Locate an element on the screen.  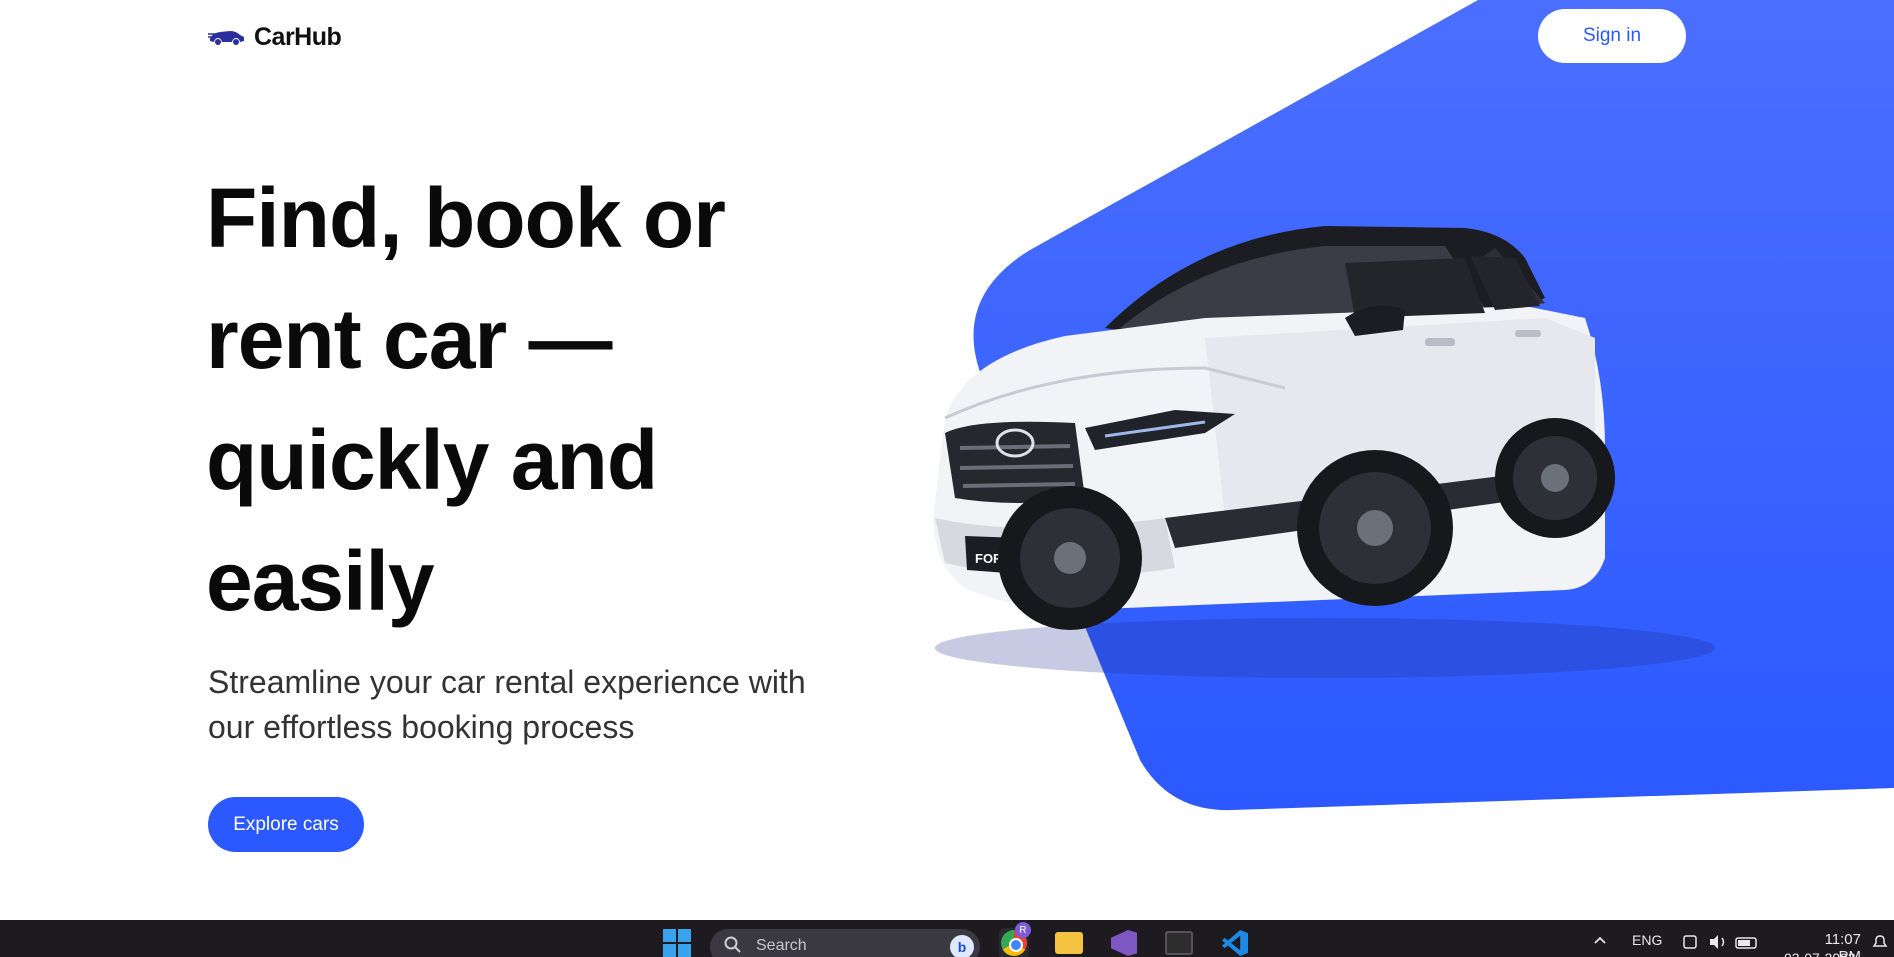
vscode-icon is located at coordinates (1235, 942).